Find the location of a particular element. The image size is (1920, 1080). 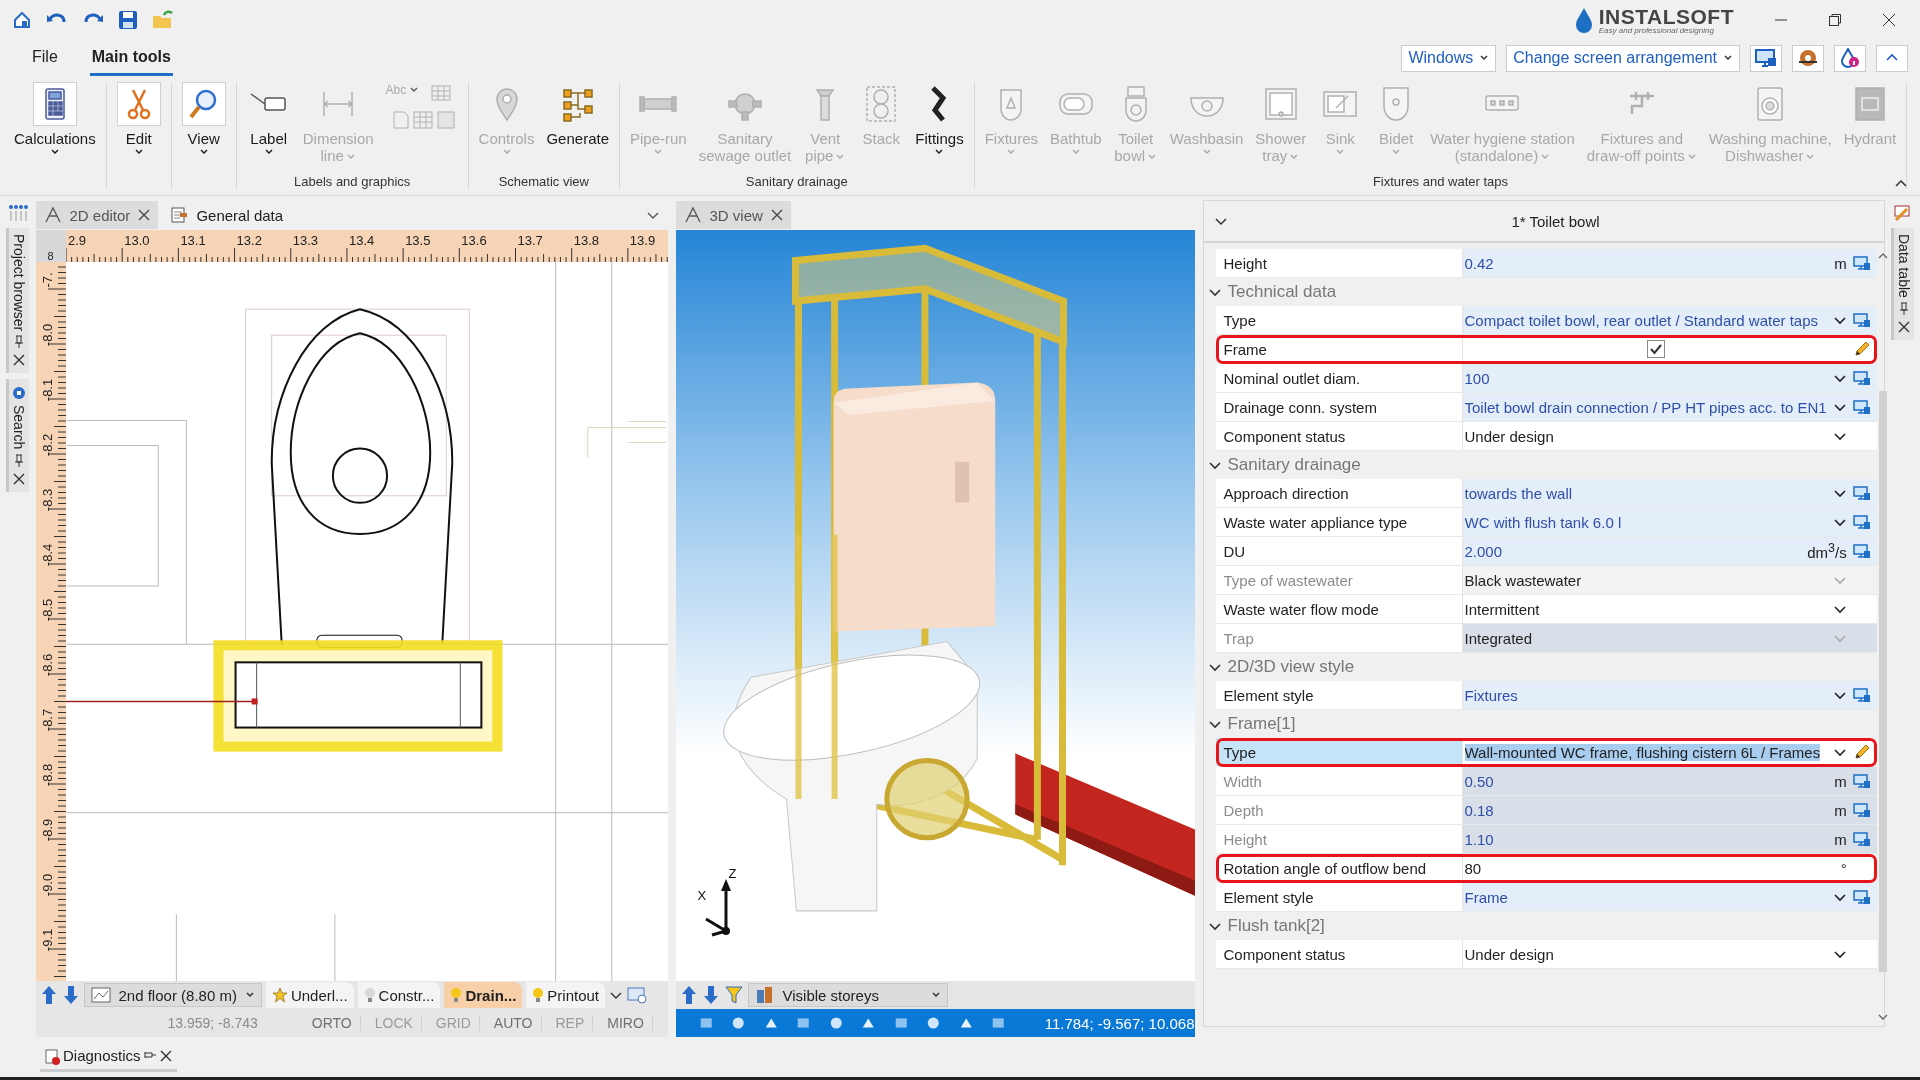

dock-tab: Search is located at coordinates (18, 435).